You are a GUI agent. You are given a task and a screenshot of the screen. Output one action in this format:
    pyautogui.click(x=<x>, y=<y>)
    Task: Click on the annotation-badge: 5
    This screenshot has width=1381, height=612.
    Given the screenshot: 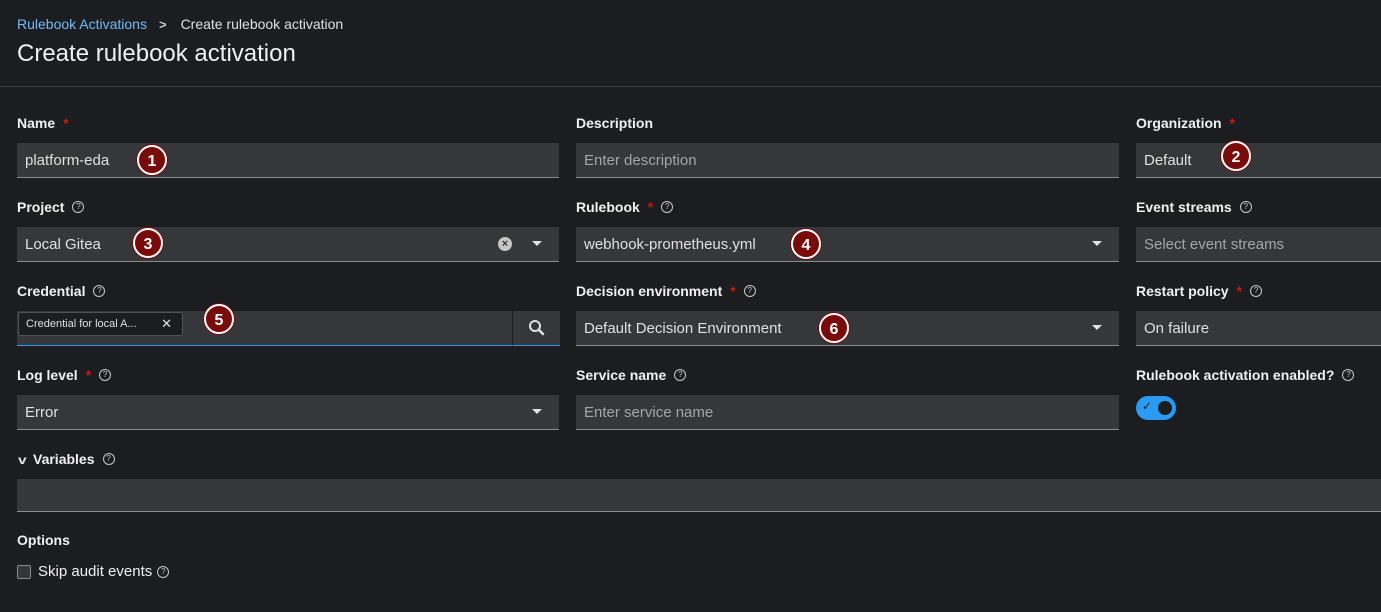 What is the action you would take?
    pyautogui.click(x=219, y=319)
    